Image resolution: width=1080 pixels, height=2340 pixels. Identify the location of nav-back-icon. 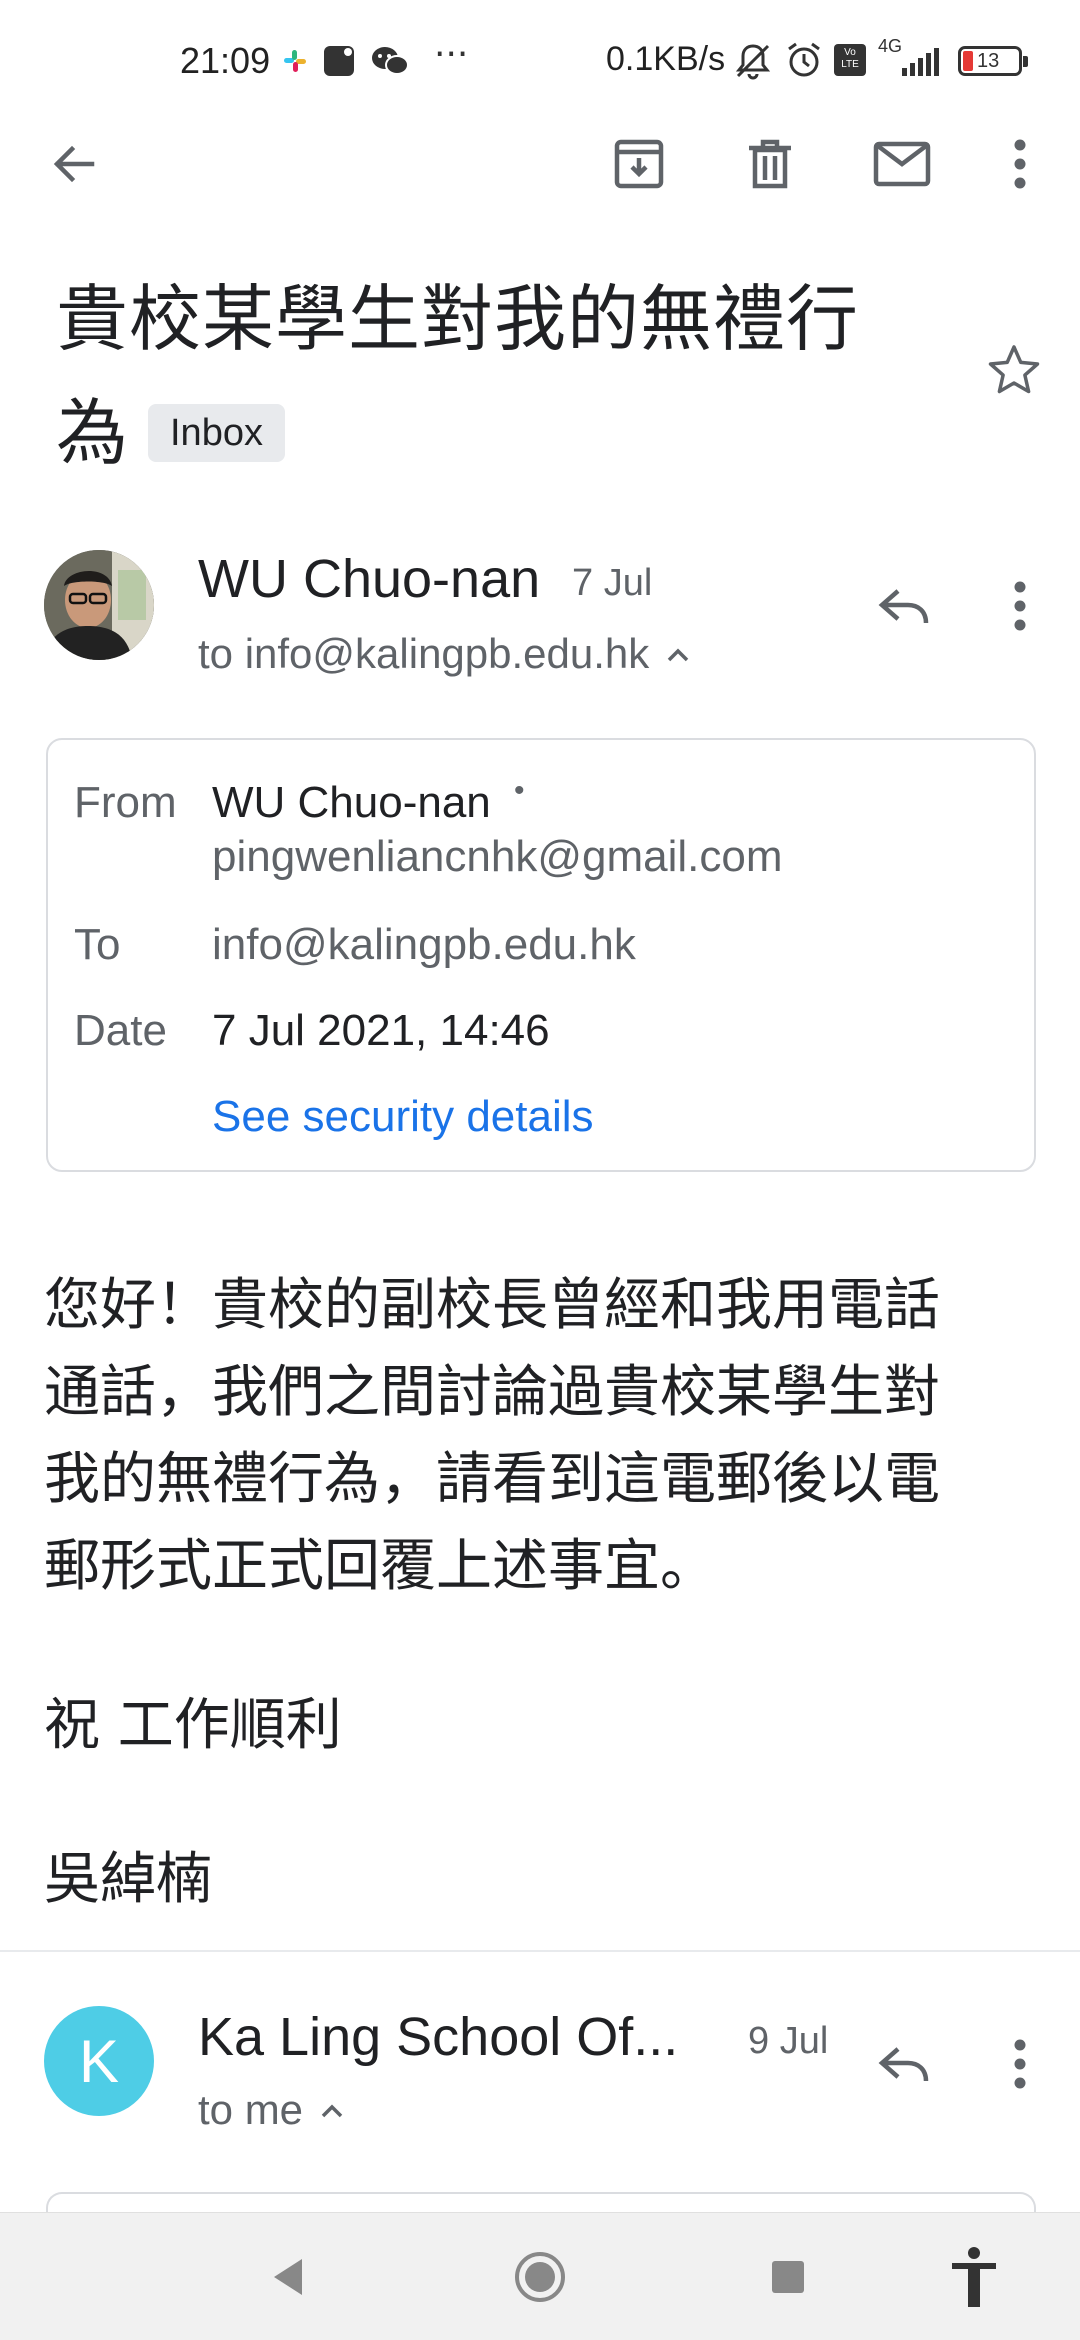
(288, 2277).